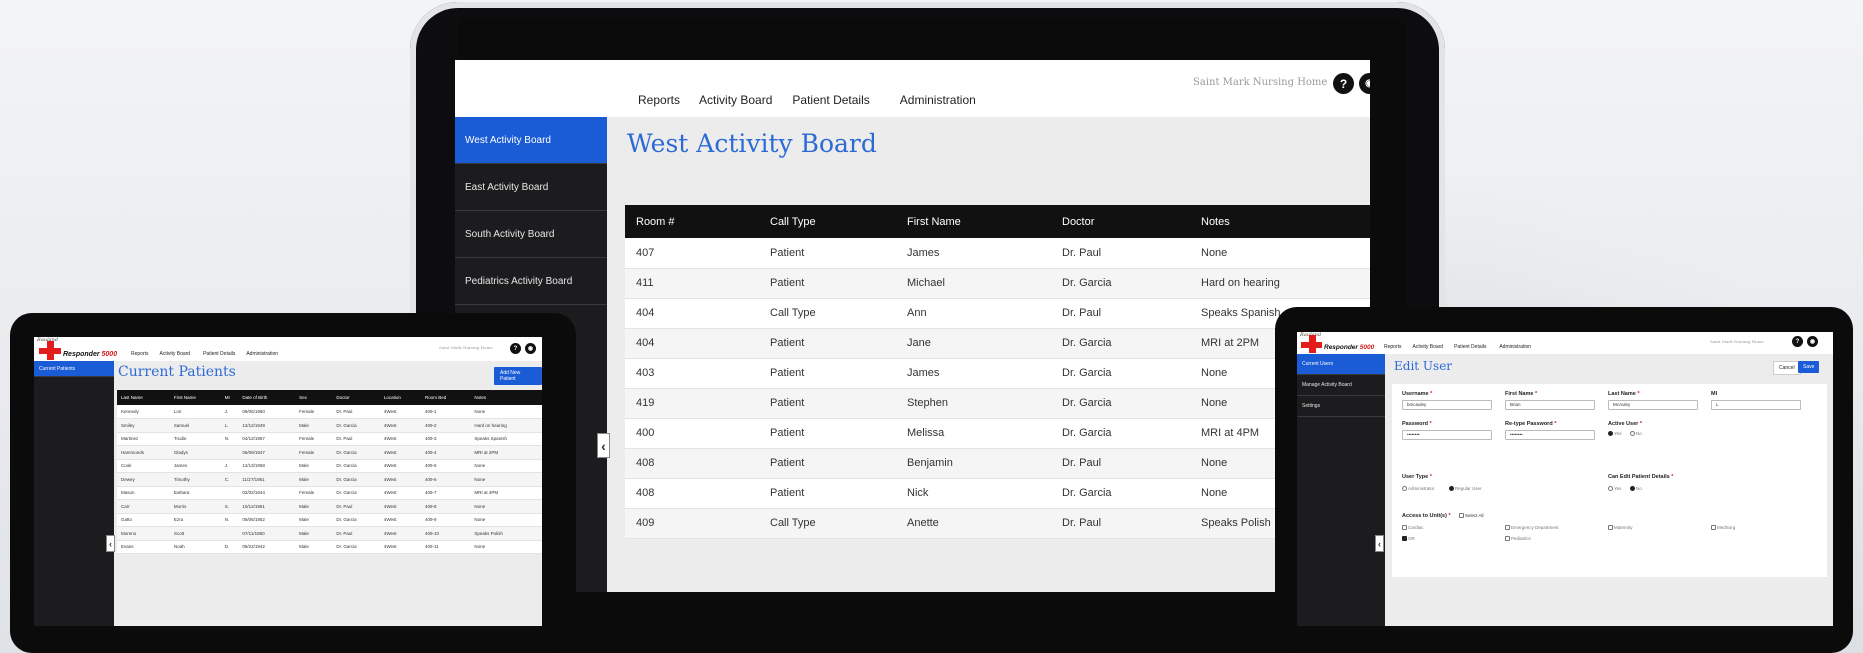 The image size is (1863, 653). Describe the element at coordinates (1723, 528) in the screenshot. I see `unit-medsurg-checkbox: MedSurg` at that location.